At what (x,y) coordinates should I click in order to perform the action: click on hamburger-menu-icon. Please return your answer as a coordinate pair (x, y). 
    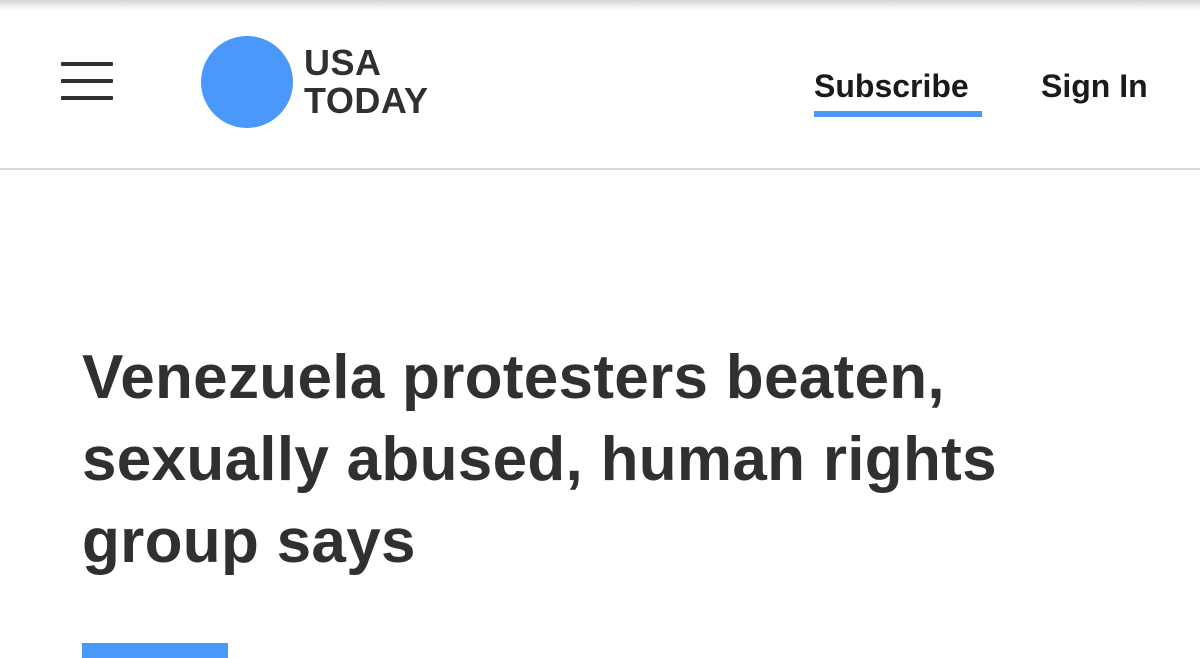
    Looking at the image, I should click on (87, 81).